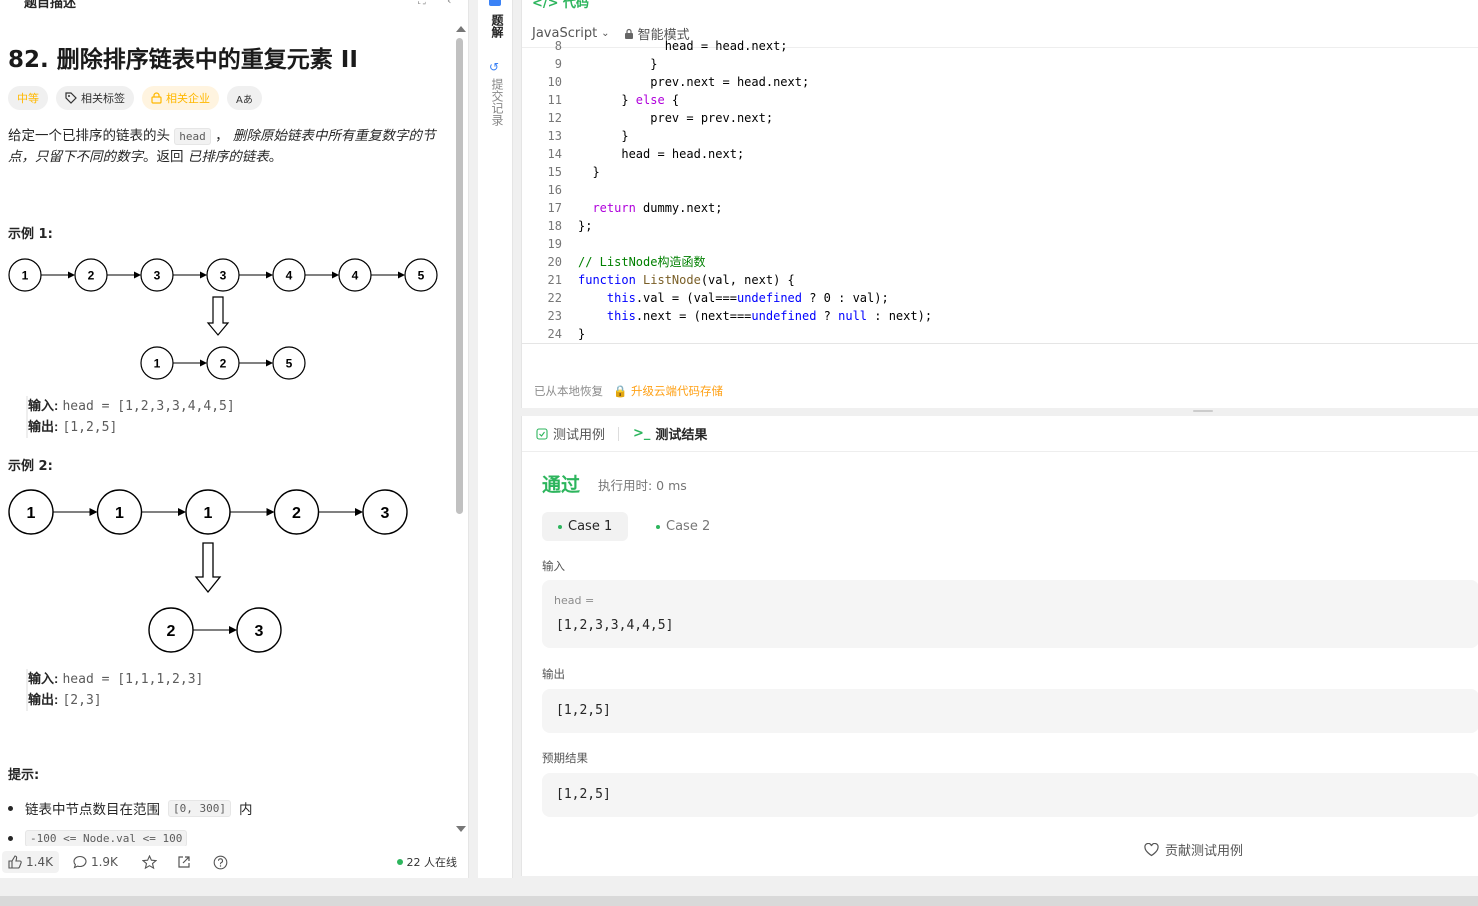 This screenshot has width=1478, height=906. What do you see at coordinates (432, 862) in the screenshot?
I see `online-text: 22 人在线` at bounding box center [432, 862].